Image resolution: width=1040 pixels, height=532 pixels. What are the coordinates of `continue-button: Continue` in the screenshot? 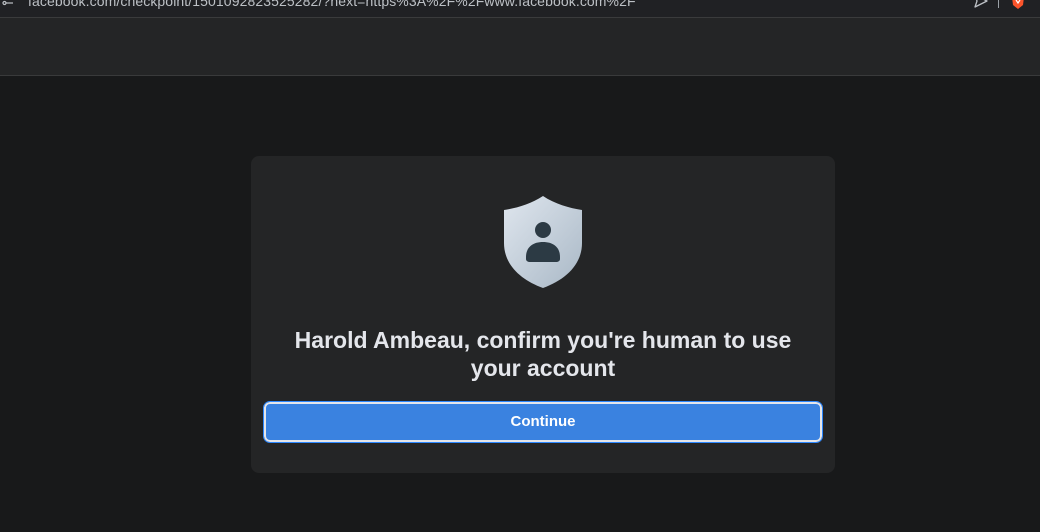 It's located at (543, 422).